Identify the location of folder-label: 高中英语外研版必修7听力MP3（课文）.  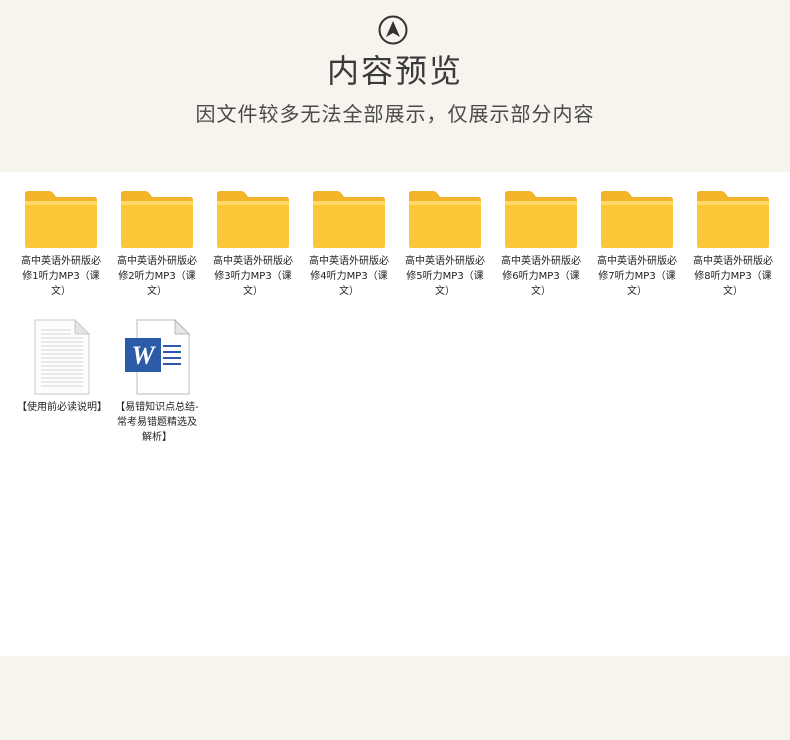
(637, 276).